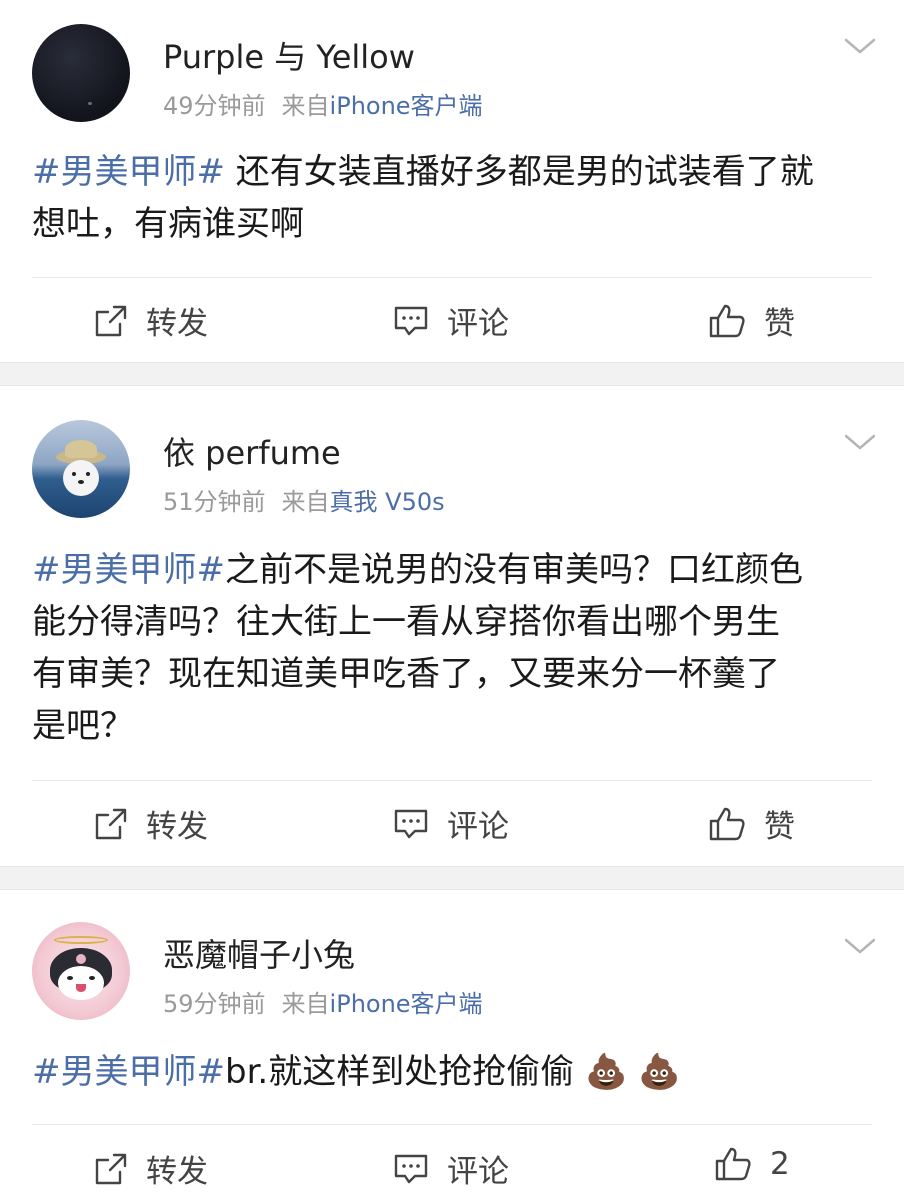 This screenshot has width=904, height=1200. Describe the element at coordinates (214, 106) in the screenshot. I see `post-time: 49分钟前` at that location.